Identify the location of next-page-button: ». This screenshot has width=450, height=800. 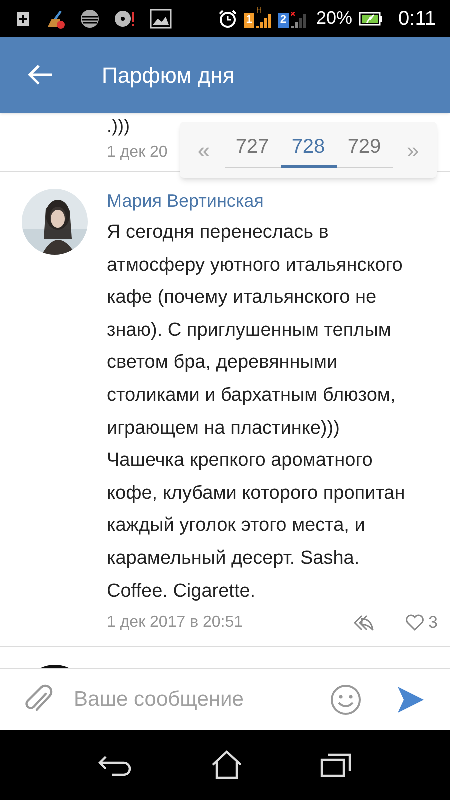
(413, 150).